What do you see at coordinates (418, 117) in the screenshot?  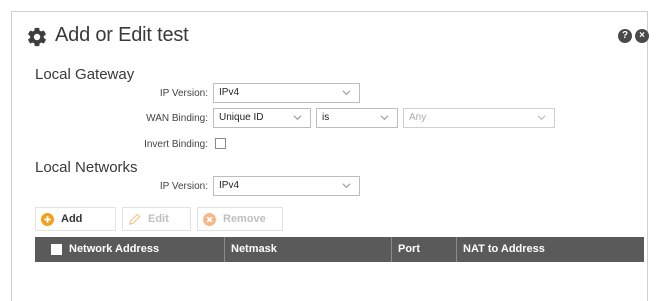 I see `wan-binding-target-value: Any` at bounding box center [418, 117].